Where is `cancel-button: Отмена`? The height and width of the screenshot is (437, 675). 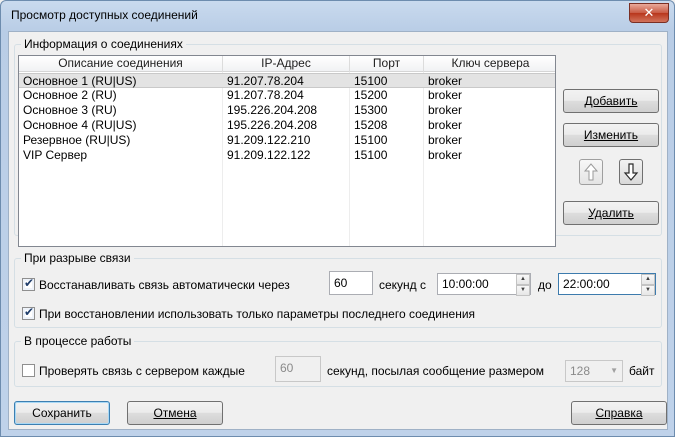 cancel-button: Отмена is located at coordinates (175, 413).